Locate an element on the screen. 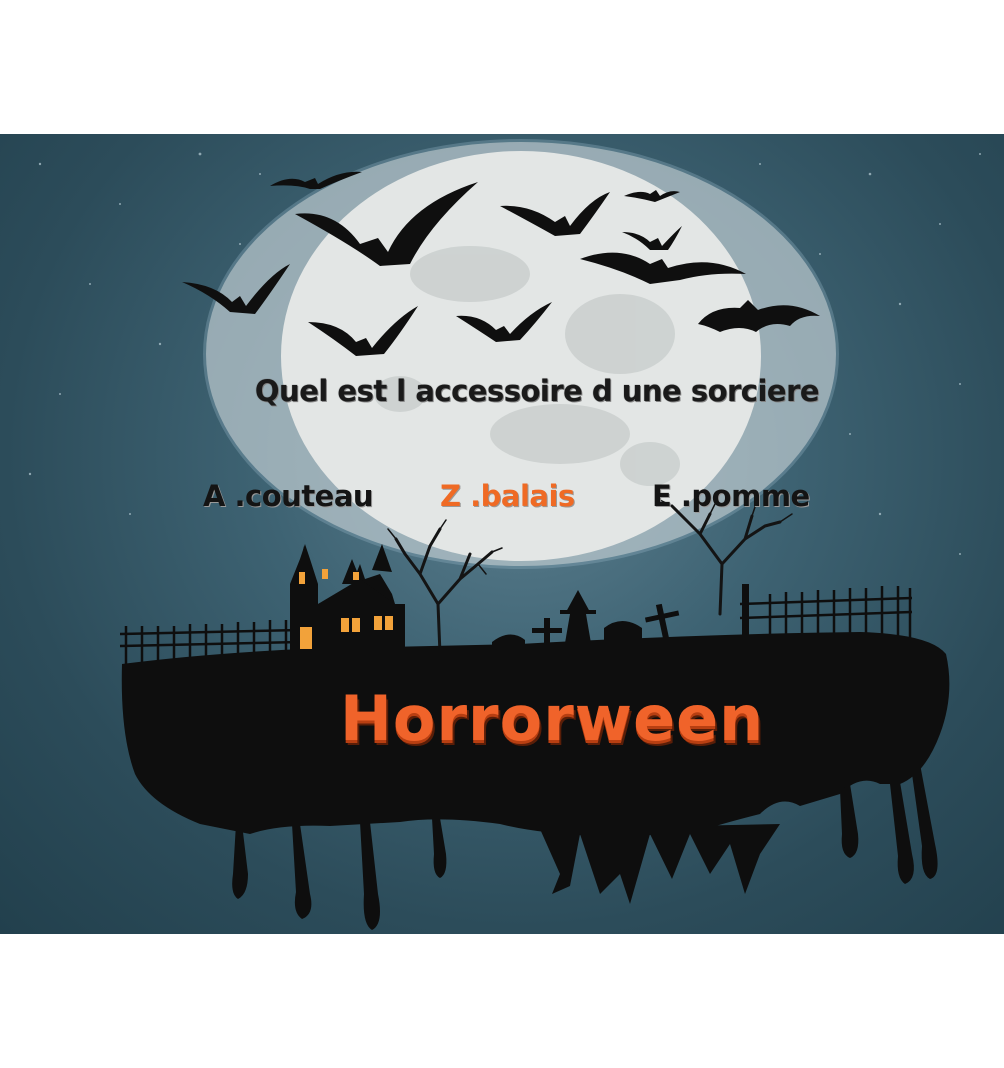 This screenshot has height=1068, width=1004. question-text: Quel est l accessoire d une sorciere is located at coordinates (537, 391).